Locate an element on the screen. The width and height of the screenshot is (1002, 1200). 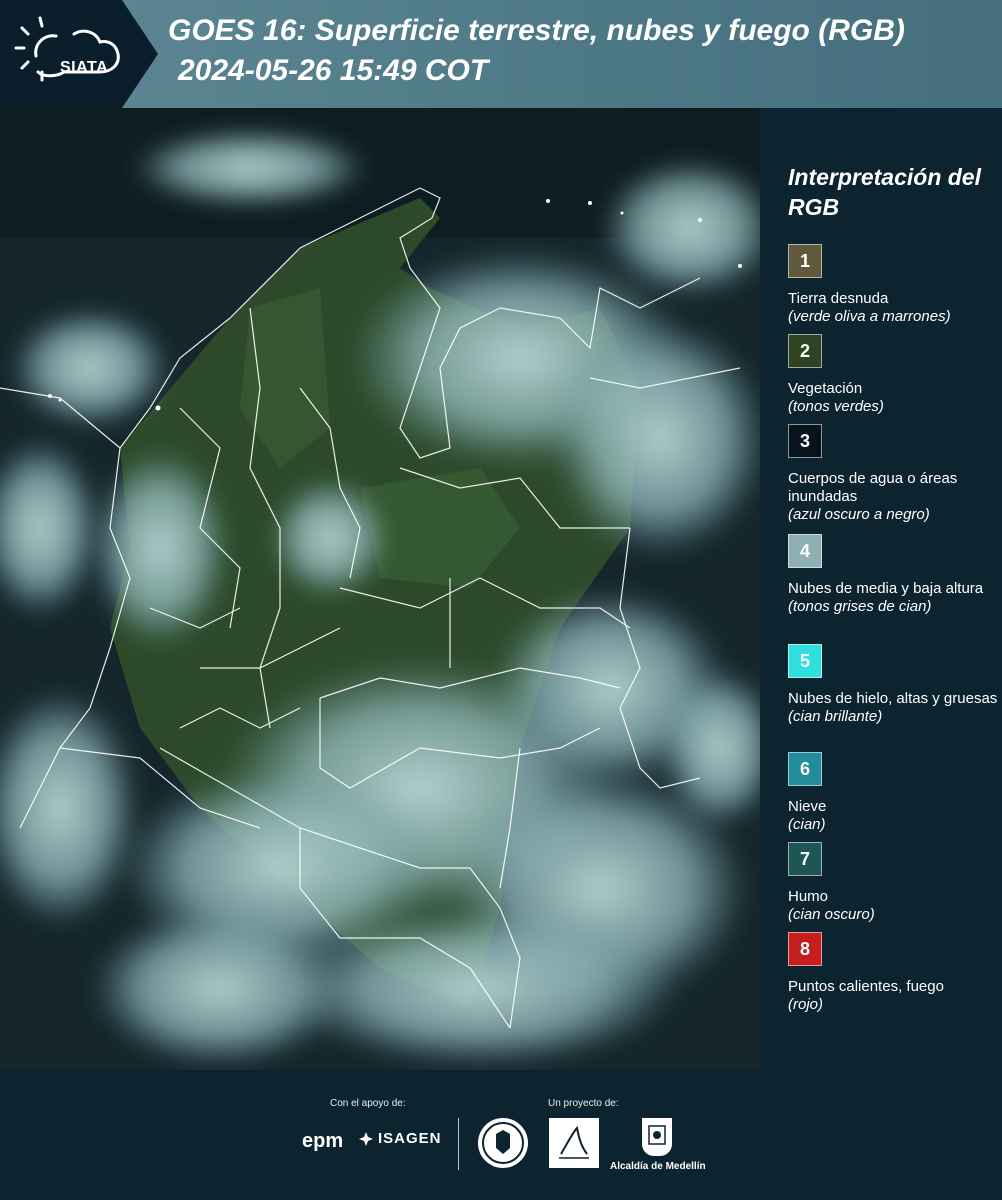
legend-swatch-3: 3 is located at coordinates (805, 441).